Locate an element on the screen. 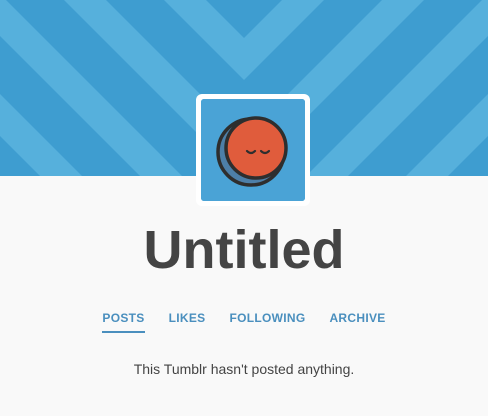 Image resolution: width=488 pixels, height=416 pixels. nav-following-link: FOLLOWING is located at coordinates (267, 322).